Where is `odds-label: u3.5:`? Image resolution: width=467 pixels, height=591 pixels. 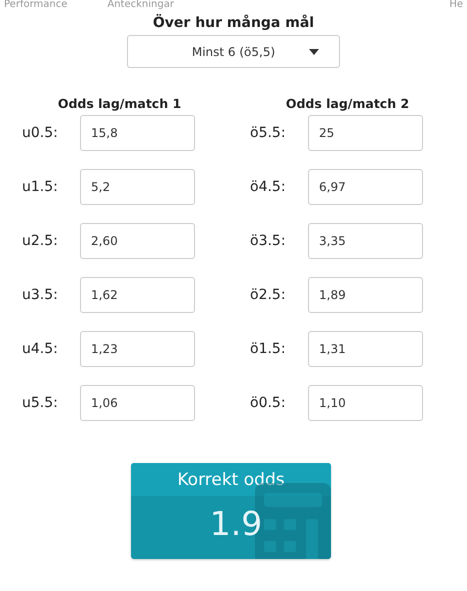 odds-label: u3.5: is located at coordinates (40, 295).